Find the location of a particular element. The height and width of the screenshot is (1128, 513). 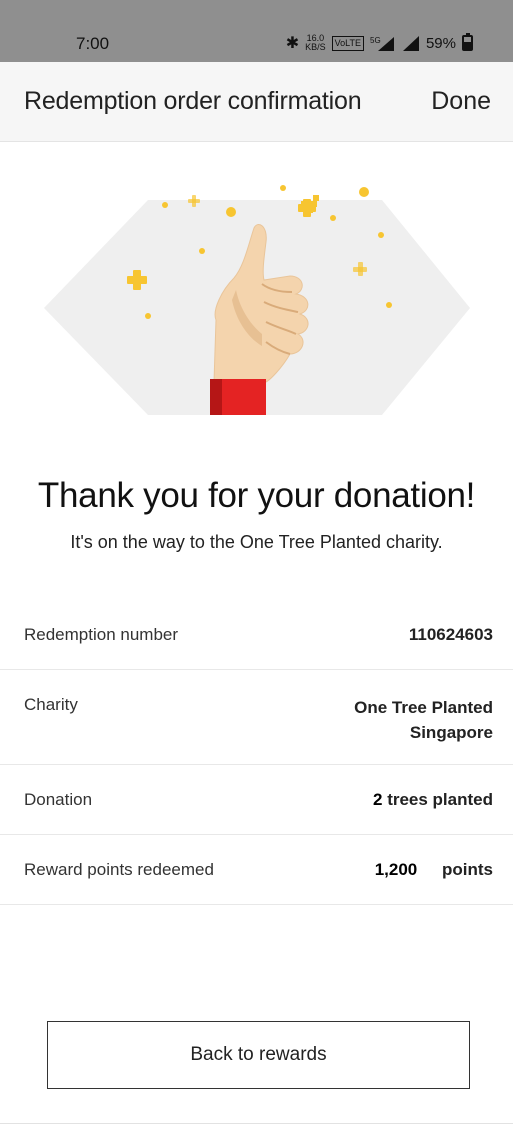

speed-unit: KB/S is located at coordinates (315, 47).